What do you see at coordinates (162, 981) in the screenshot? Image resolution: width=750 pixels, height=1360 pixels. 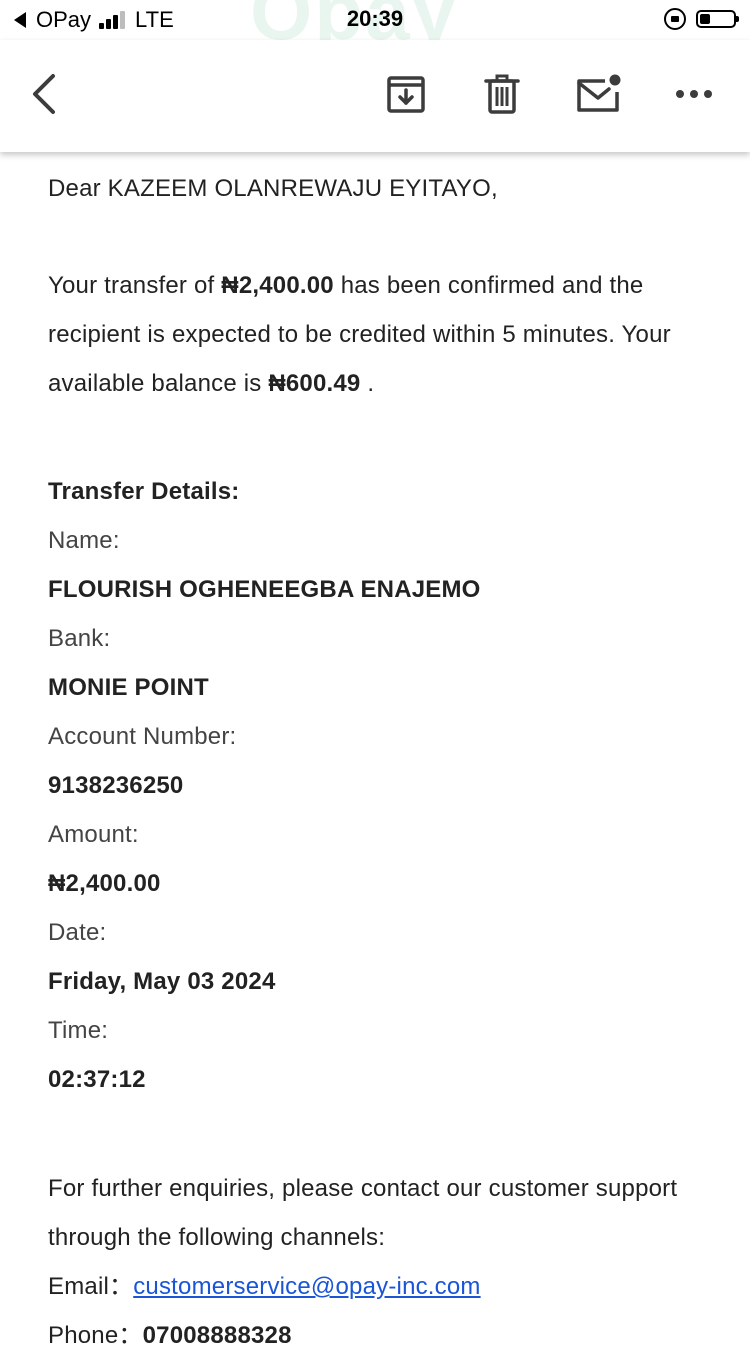 I see `date-value: Friday, May 03 2024` at bounding box center [162, 981].